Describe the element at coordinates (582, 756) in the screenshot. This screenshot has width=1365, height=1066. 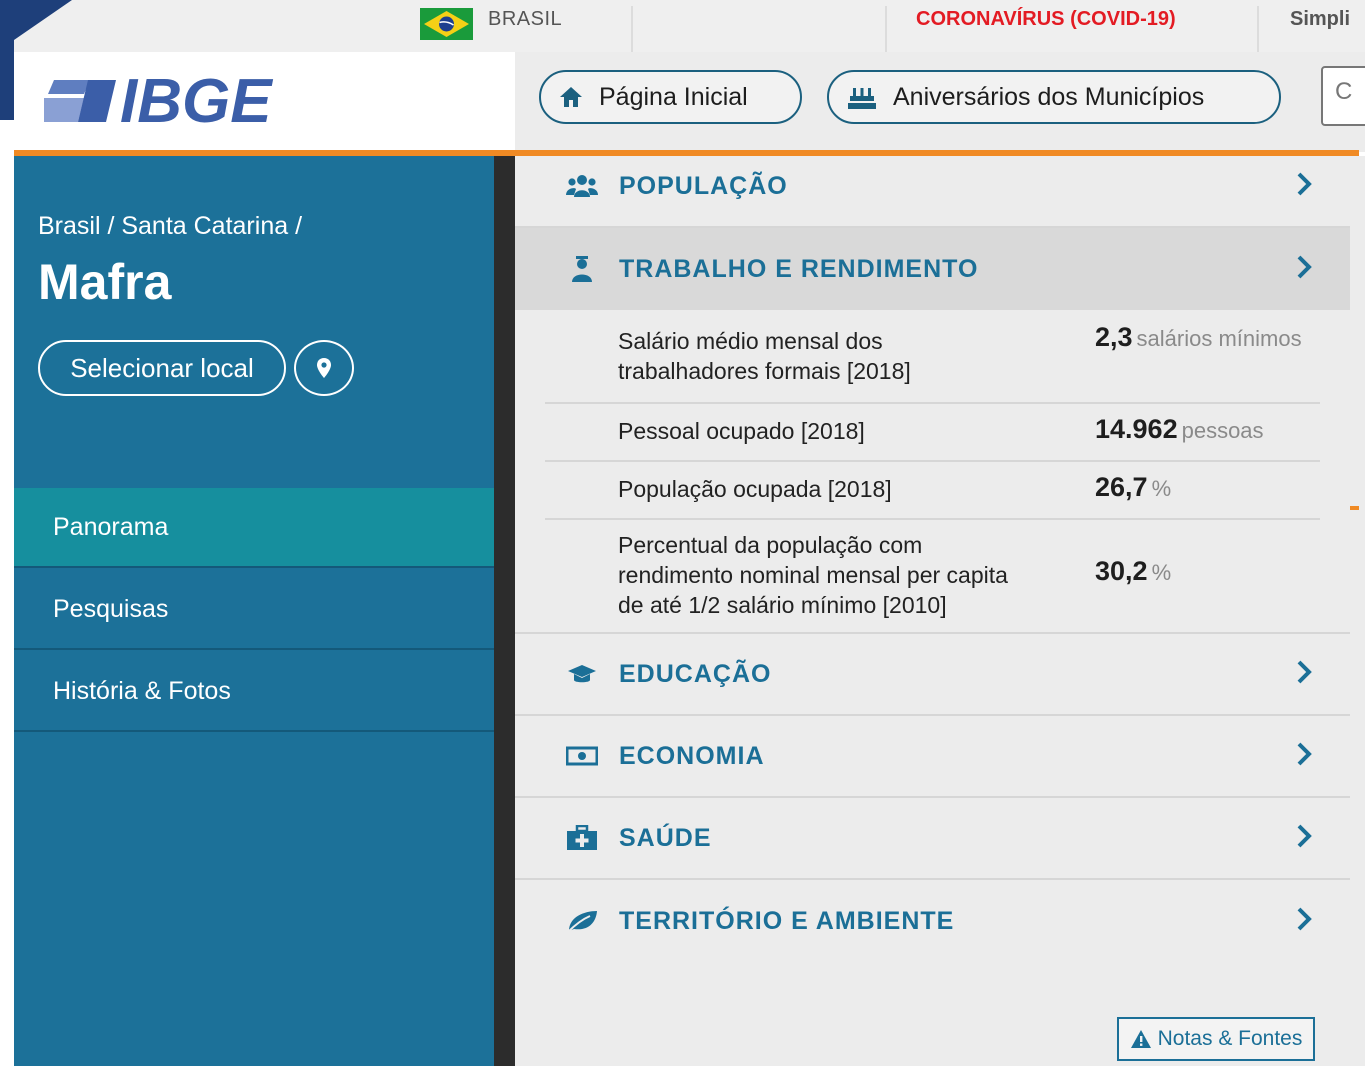
I see `money-icon` at that location.